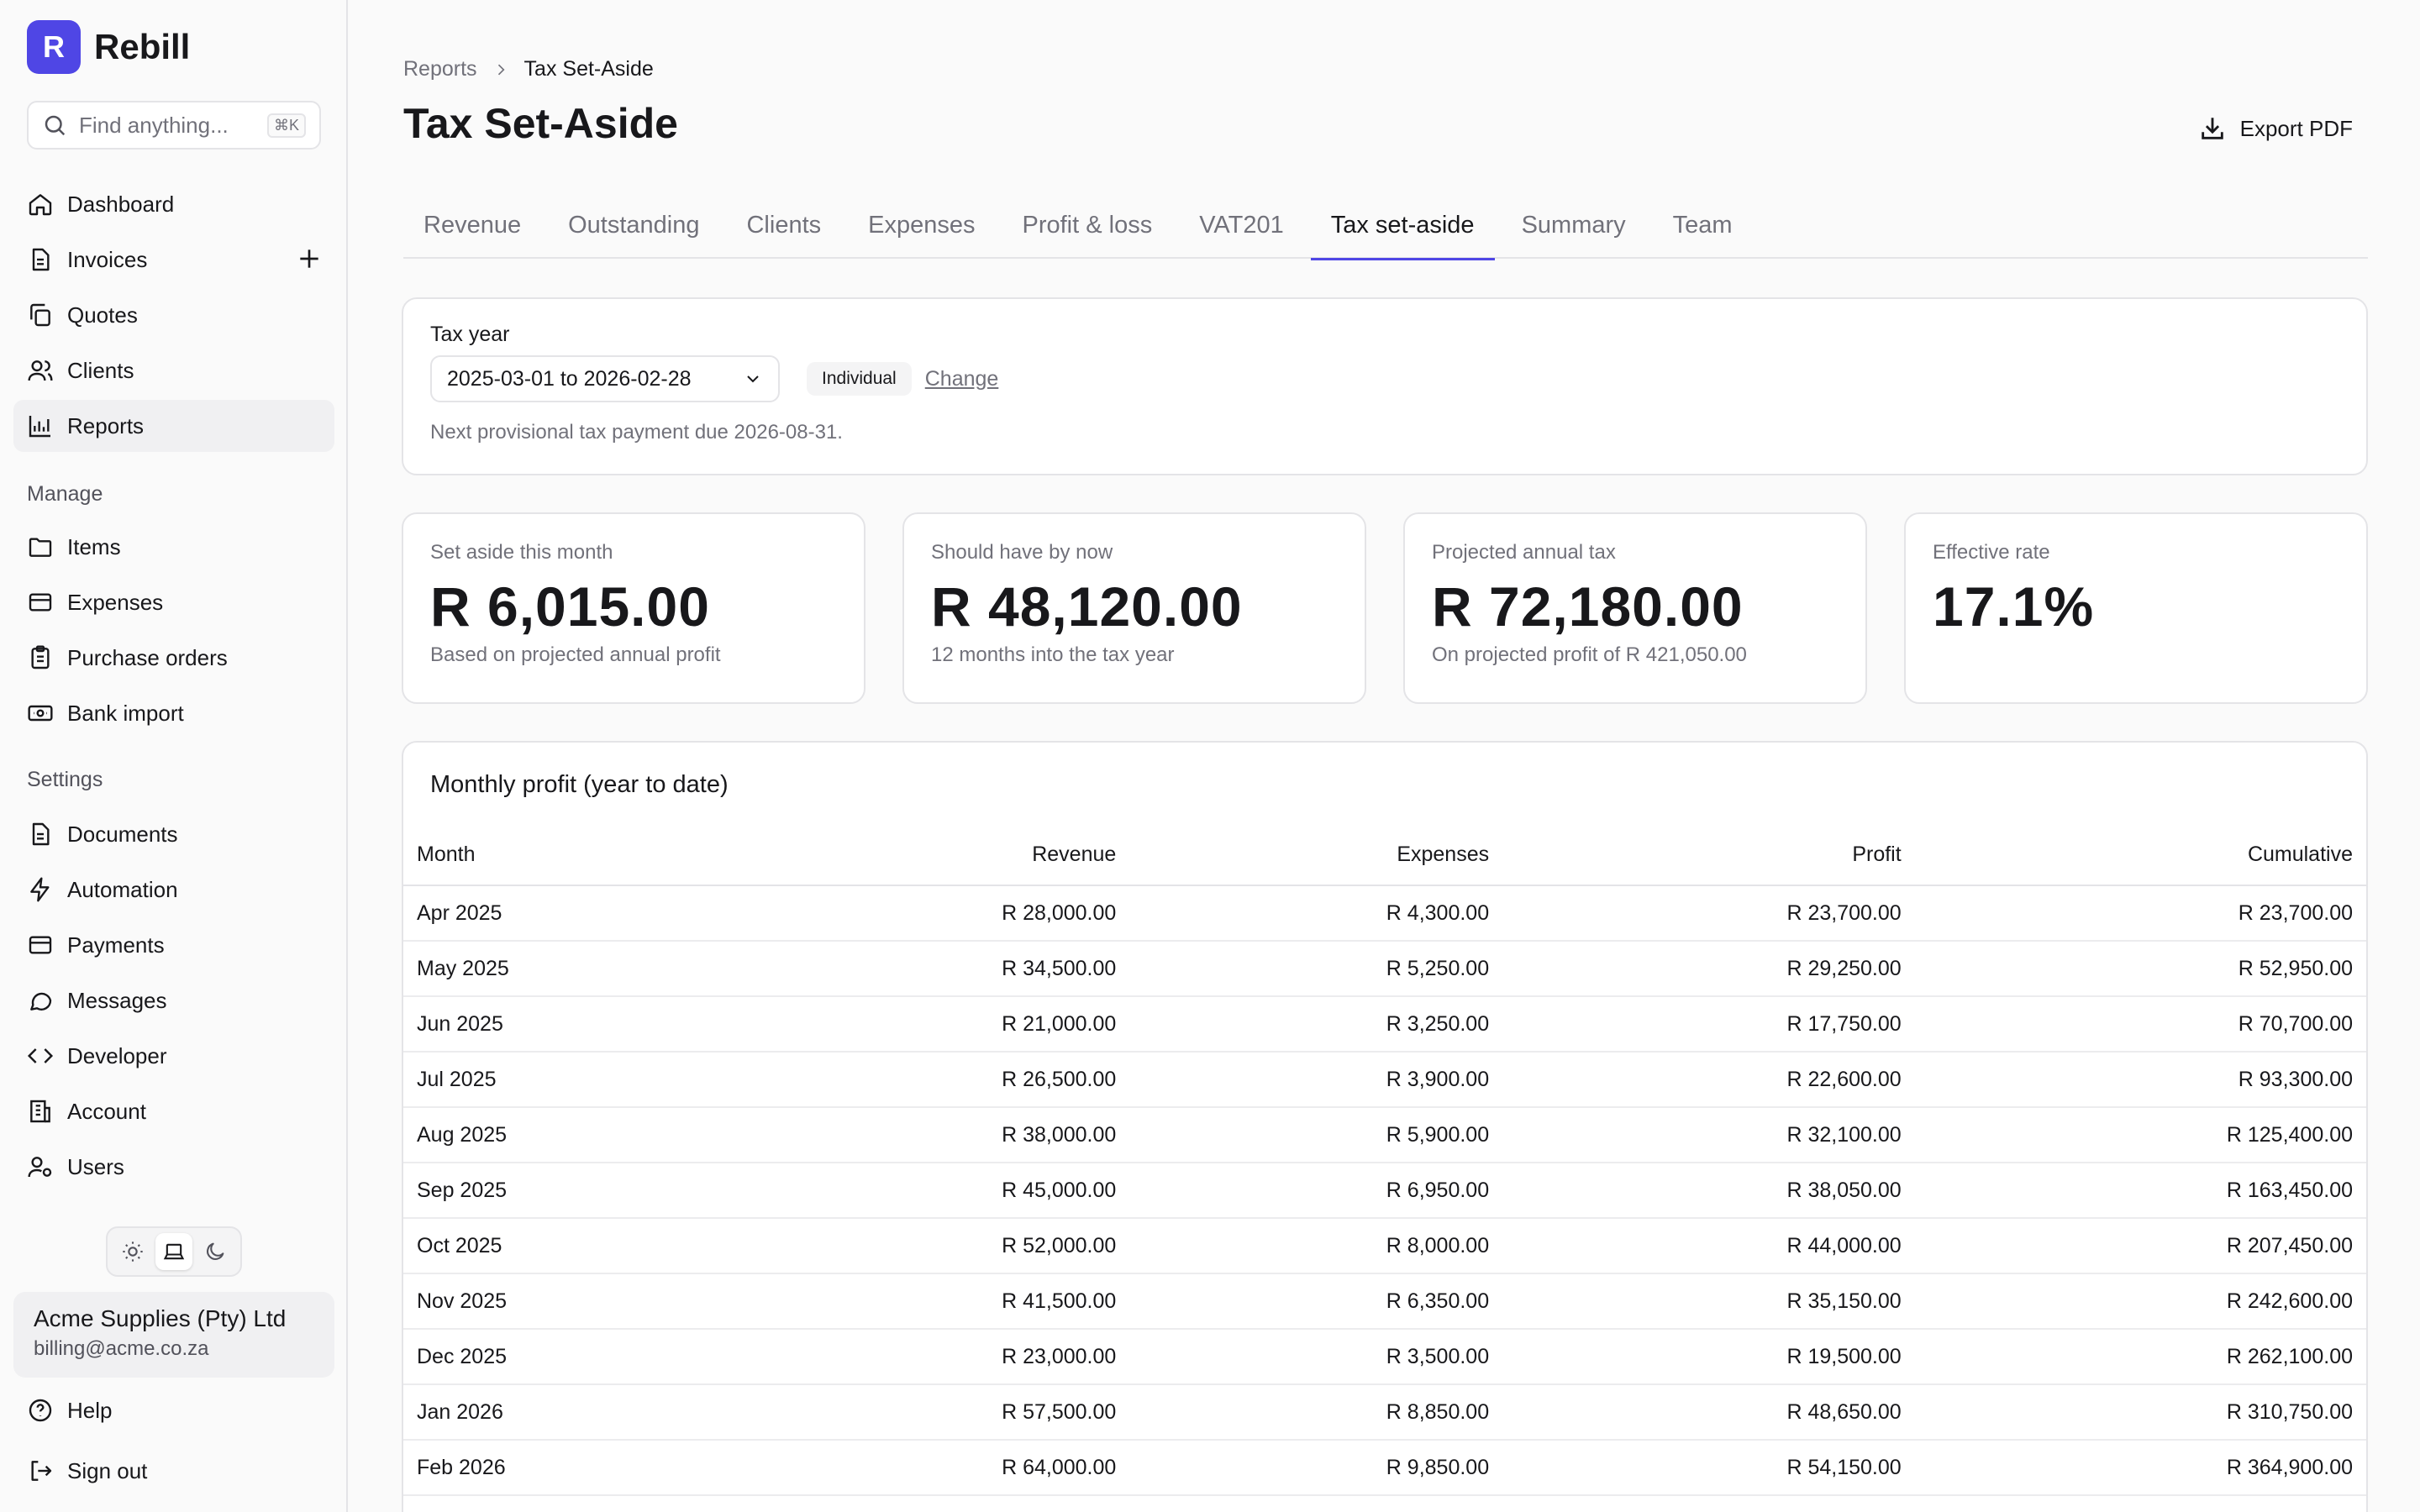 This screenshot has height=1512, width=2420. Describe the element at coordinates (501, 69) in the screenshot. I see `chevron-right-icon` at that location.